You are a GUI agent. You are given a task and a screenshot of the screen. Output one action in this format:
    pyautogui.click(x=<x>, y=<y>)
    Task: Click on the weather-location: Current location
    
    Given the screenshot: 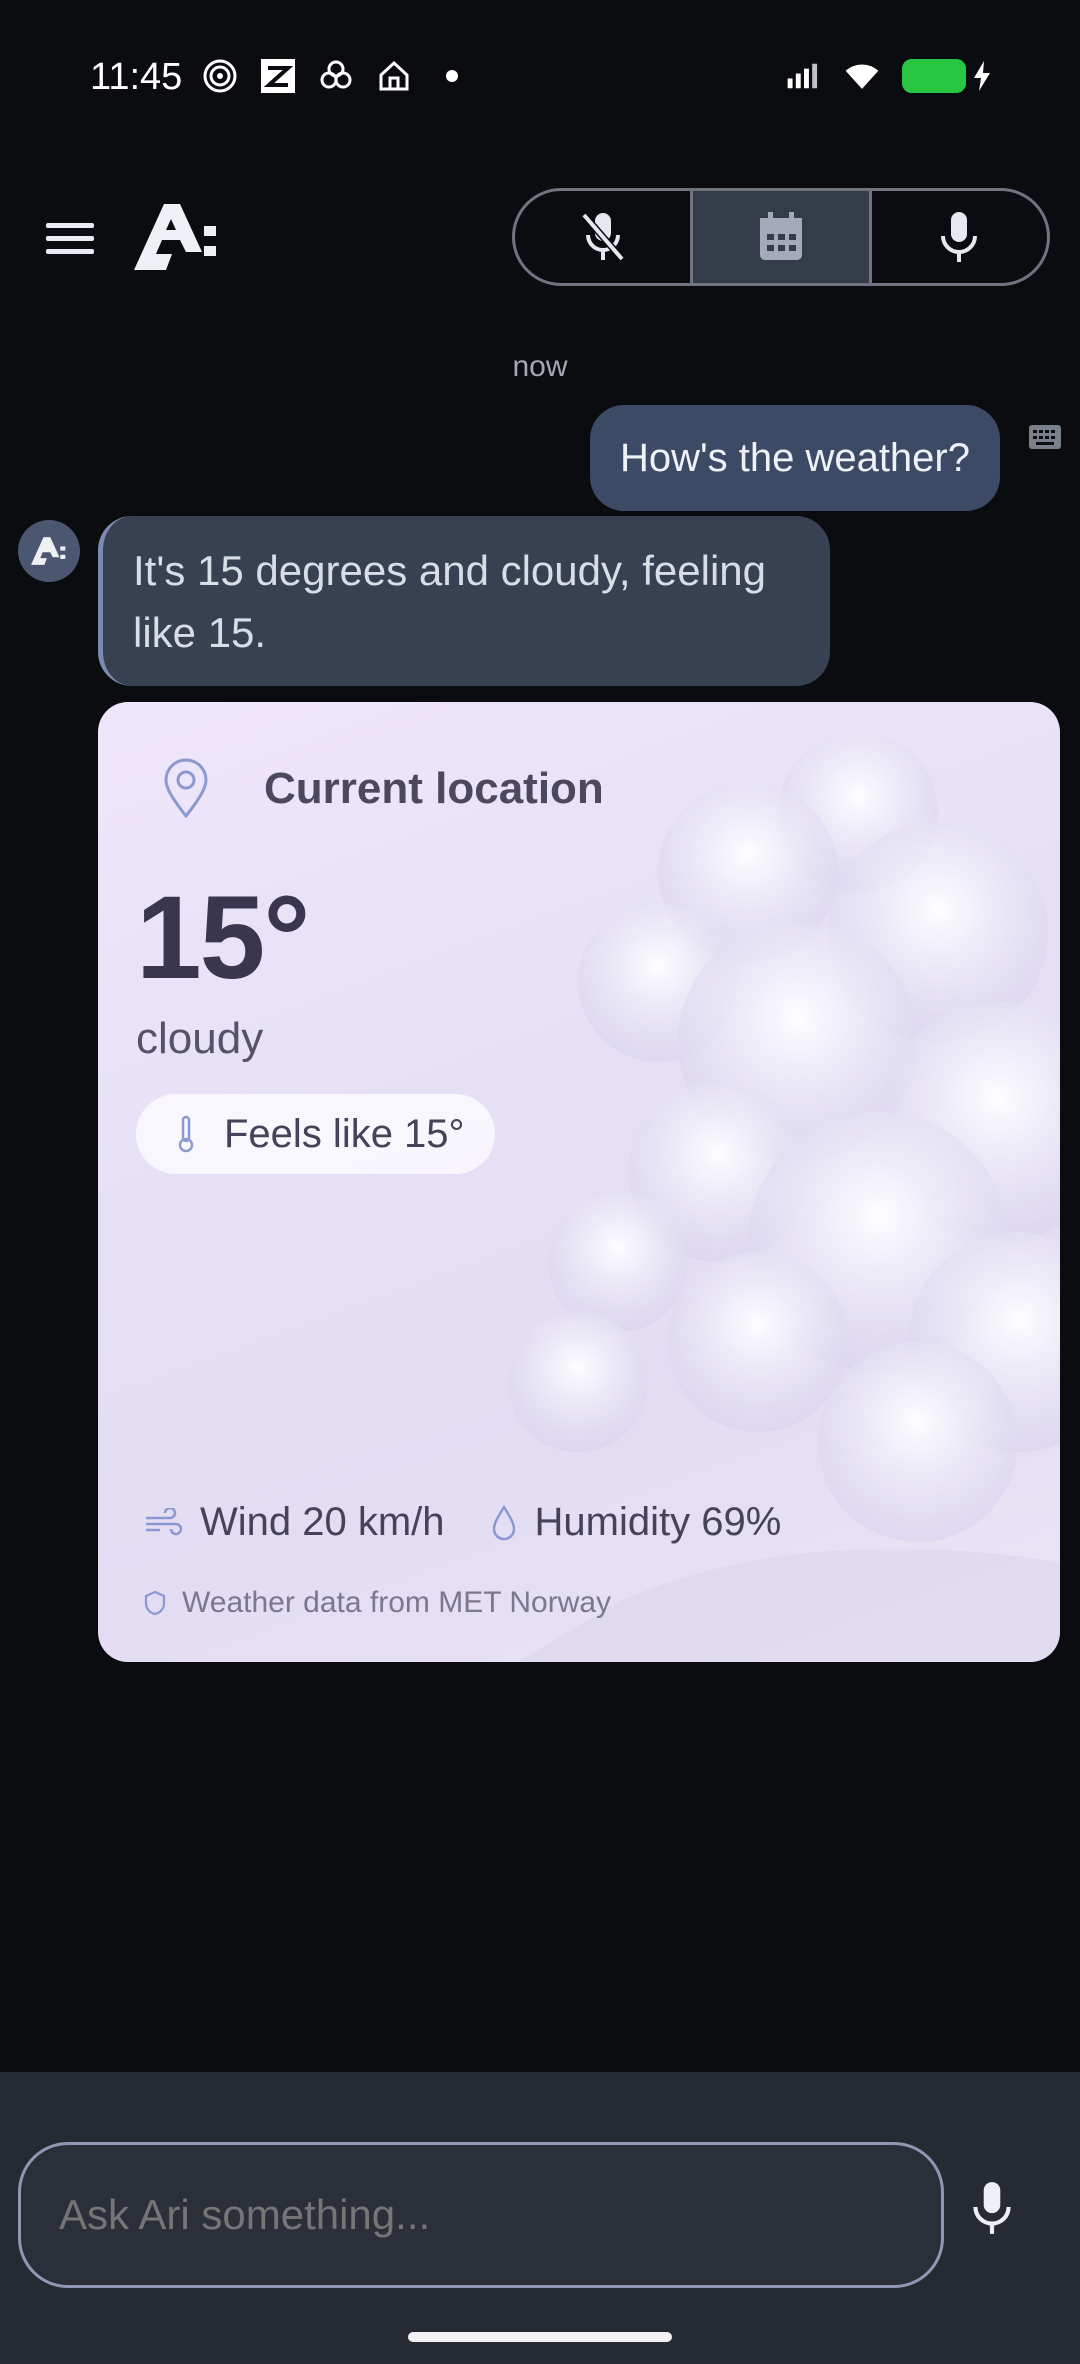 What is the action you would take?
    pyautogui.click(x=434, y=788)
    